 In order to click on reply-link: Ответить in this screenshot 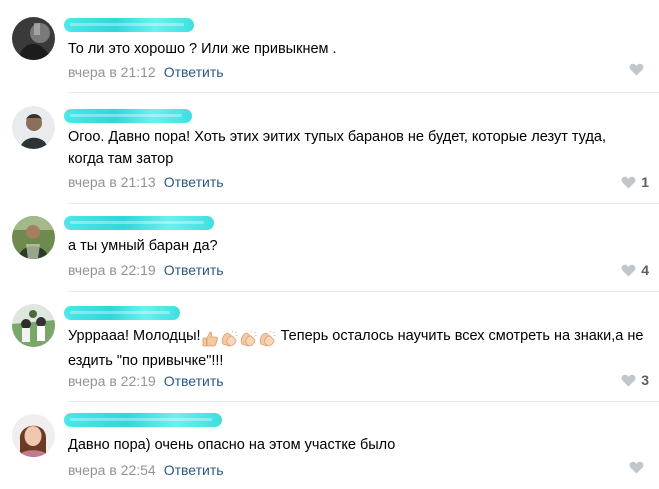, I will do `click(194, 470)`.